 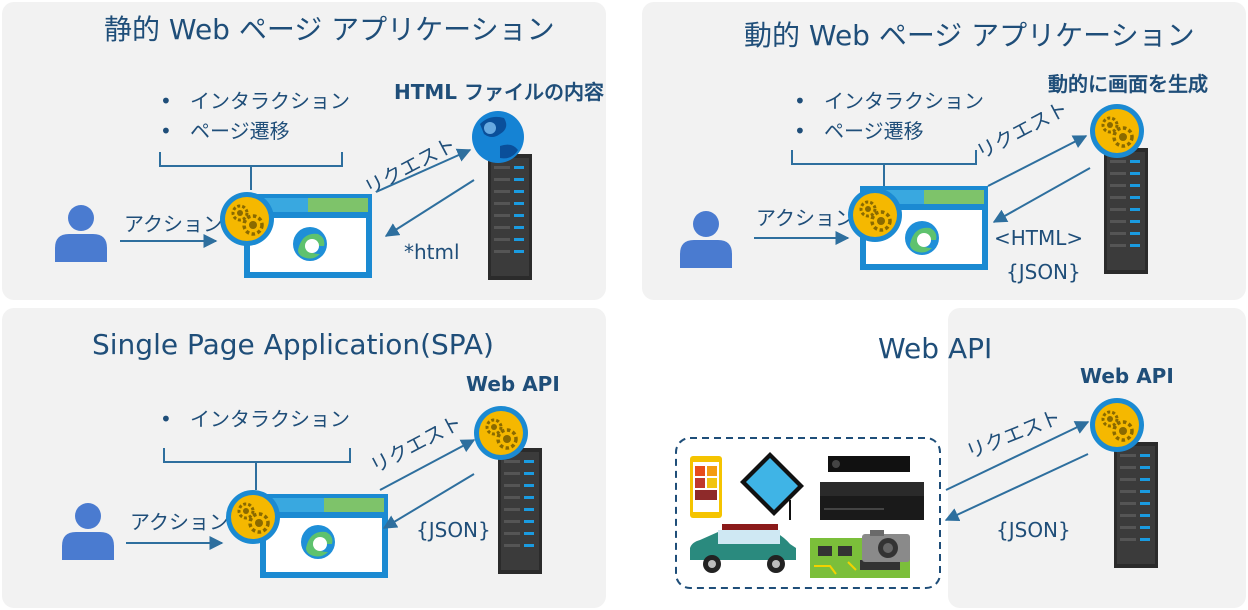 What do you see at coordinates (743, 548) in the screenshot?
I see `car-icon` at bounding box center [743, 548].